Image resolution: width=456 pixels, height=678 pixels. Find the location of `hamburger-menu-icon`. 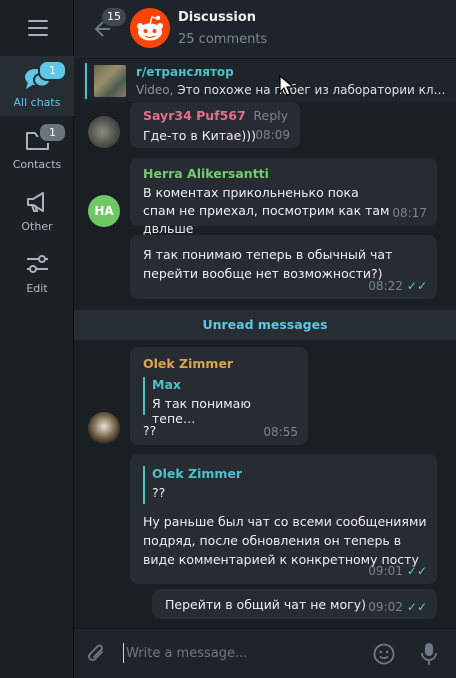

hamburger-menu-icon is located at coordinates (38, 28).